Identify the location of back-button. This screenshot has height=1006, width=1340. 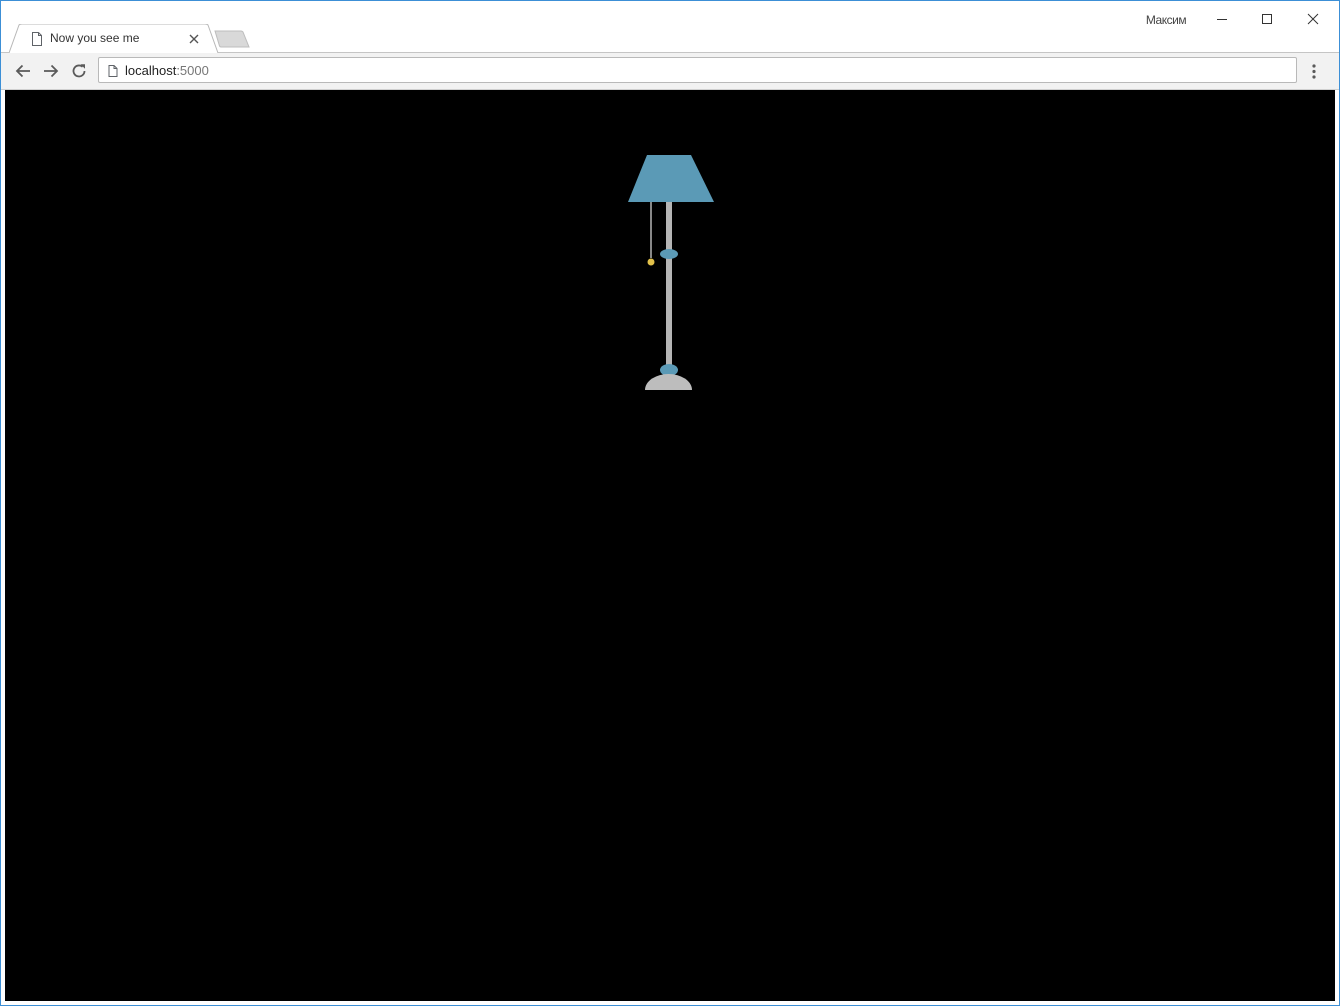
(23, 71).